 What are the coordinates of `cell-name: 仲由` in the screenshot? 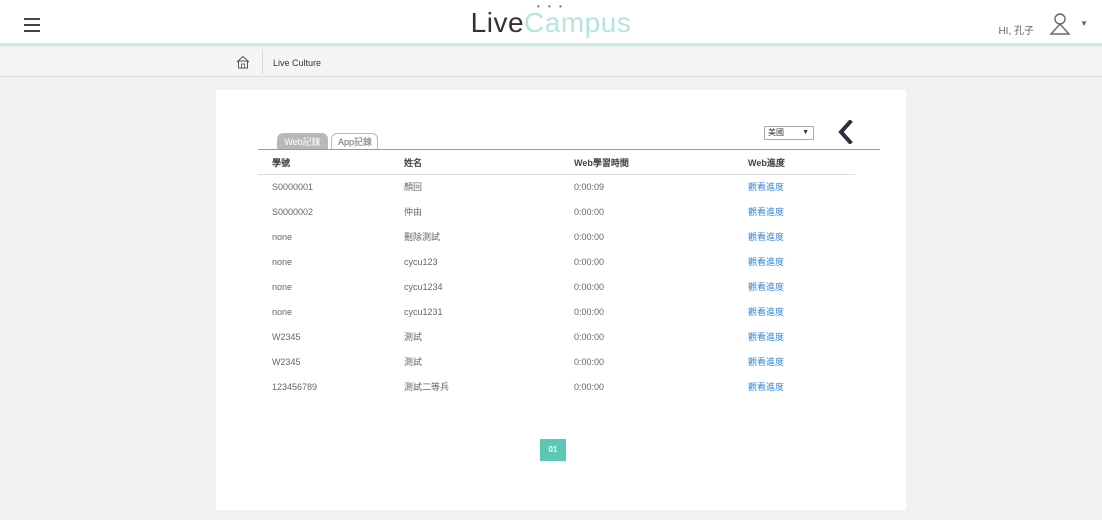 It's located at (413, 212).